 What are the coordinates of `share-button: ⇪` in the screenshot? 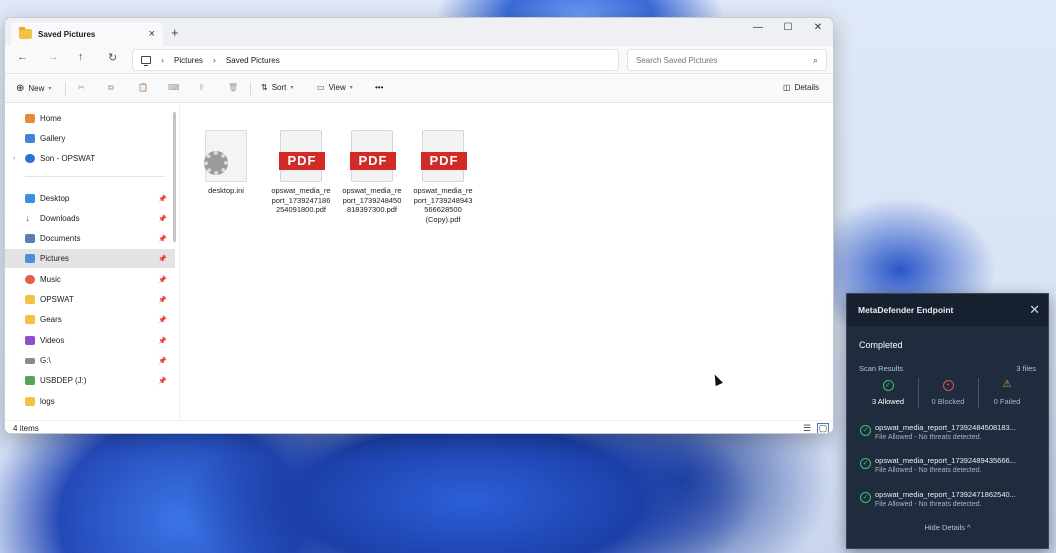 It's located at (201, 87).